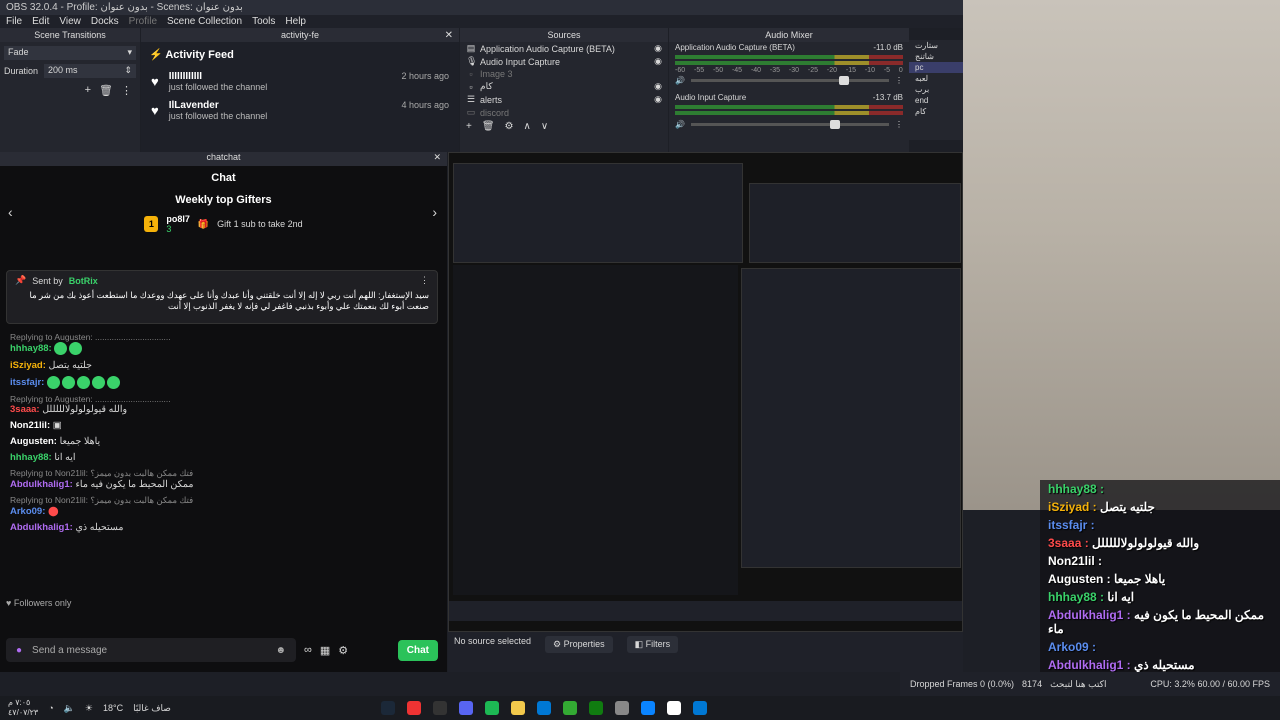 The width and height of the screenshot is (1280, 720). I want to click on duration-value: 200 ms, so click(63, 70).